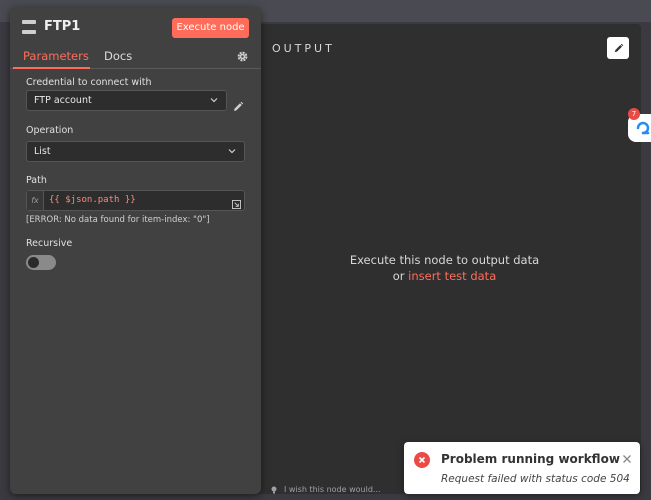 This screenshot has width=651, height=500. I want to click on notification-count-badge: 7, so click(634, 114).